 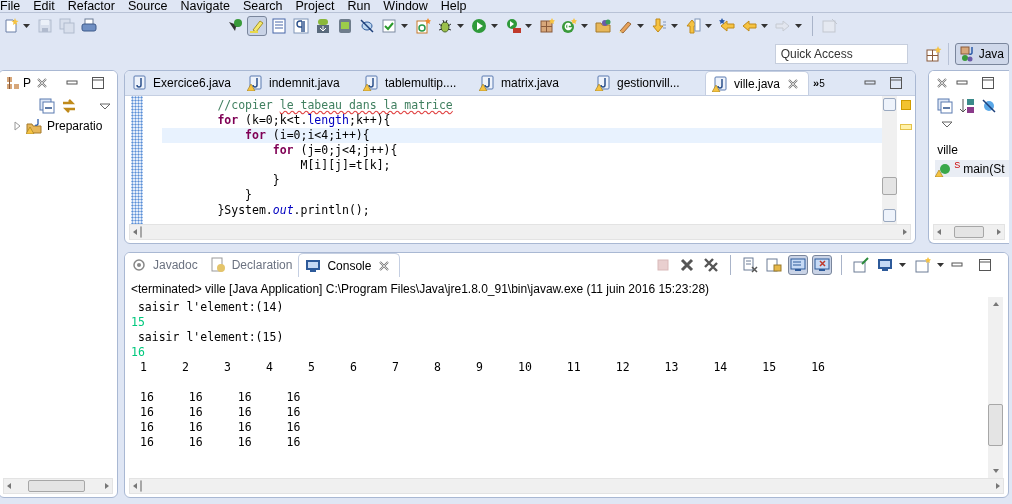 I want to click on grid-star-icon, so click(x=547, y=26).